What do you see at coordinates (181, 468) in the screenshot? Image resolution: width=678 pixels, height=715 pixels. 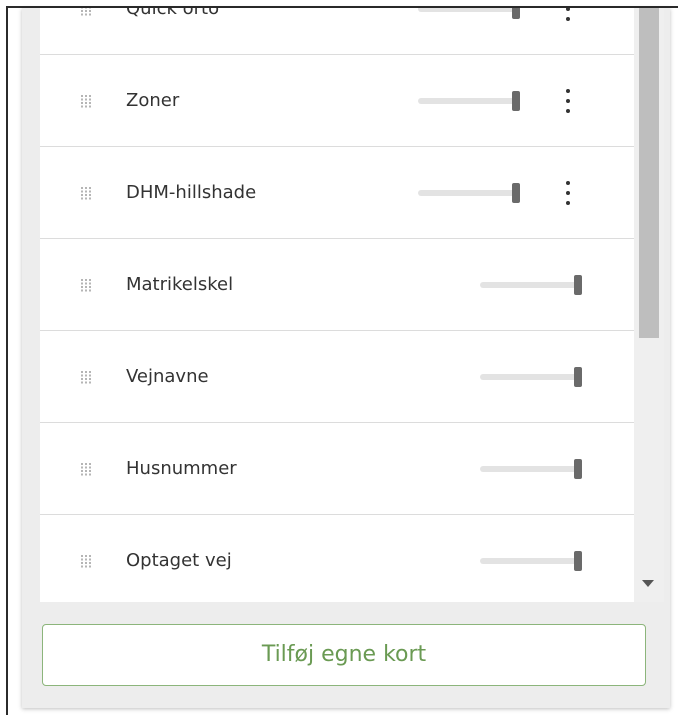 I see `layer-label: Husnummer` at bounding box center [181, 468].